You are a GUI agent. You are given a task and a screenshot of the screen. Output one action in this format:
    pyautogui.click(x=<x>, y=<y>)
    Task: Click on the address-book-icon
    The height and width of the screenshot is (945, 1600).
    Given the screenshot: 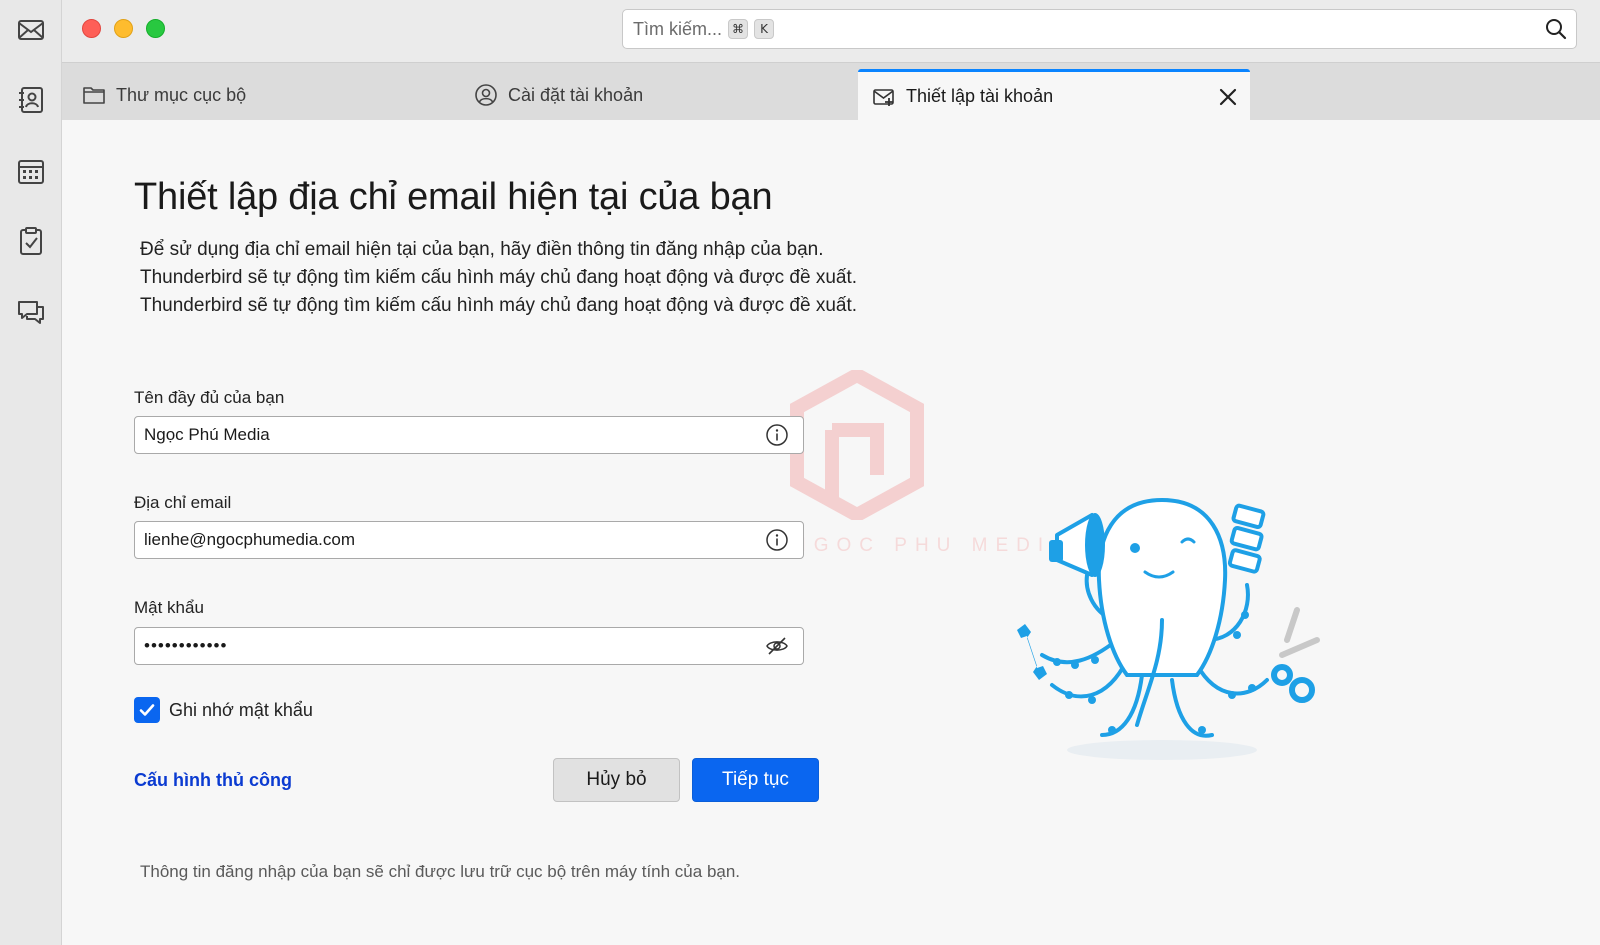 What is the action you would take?
    pyautogui.click(x=31, y=100)
    